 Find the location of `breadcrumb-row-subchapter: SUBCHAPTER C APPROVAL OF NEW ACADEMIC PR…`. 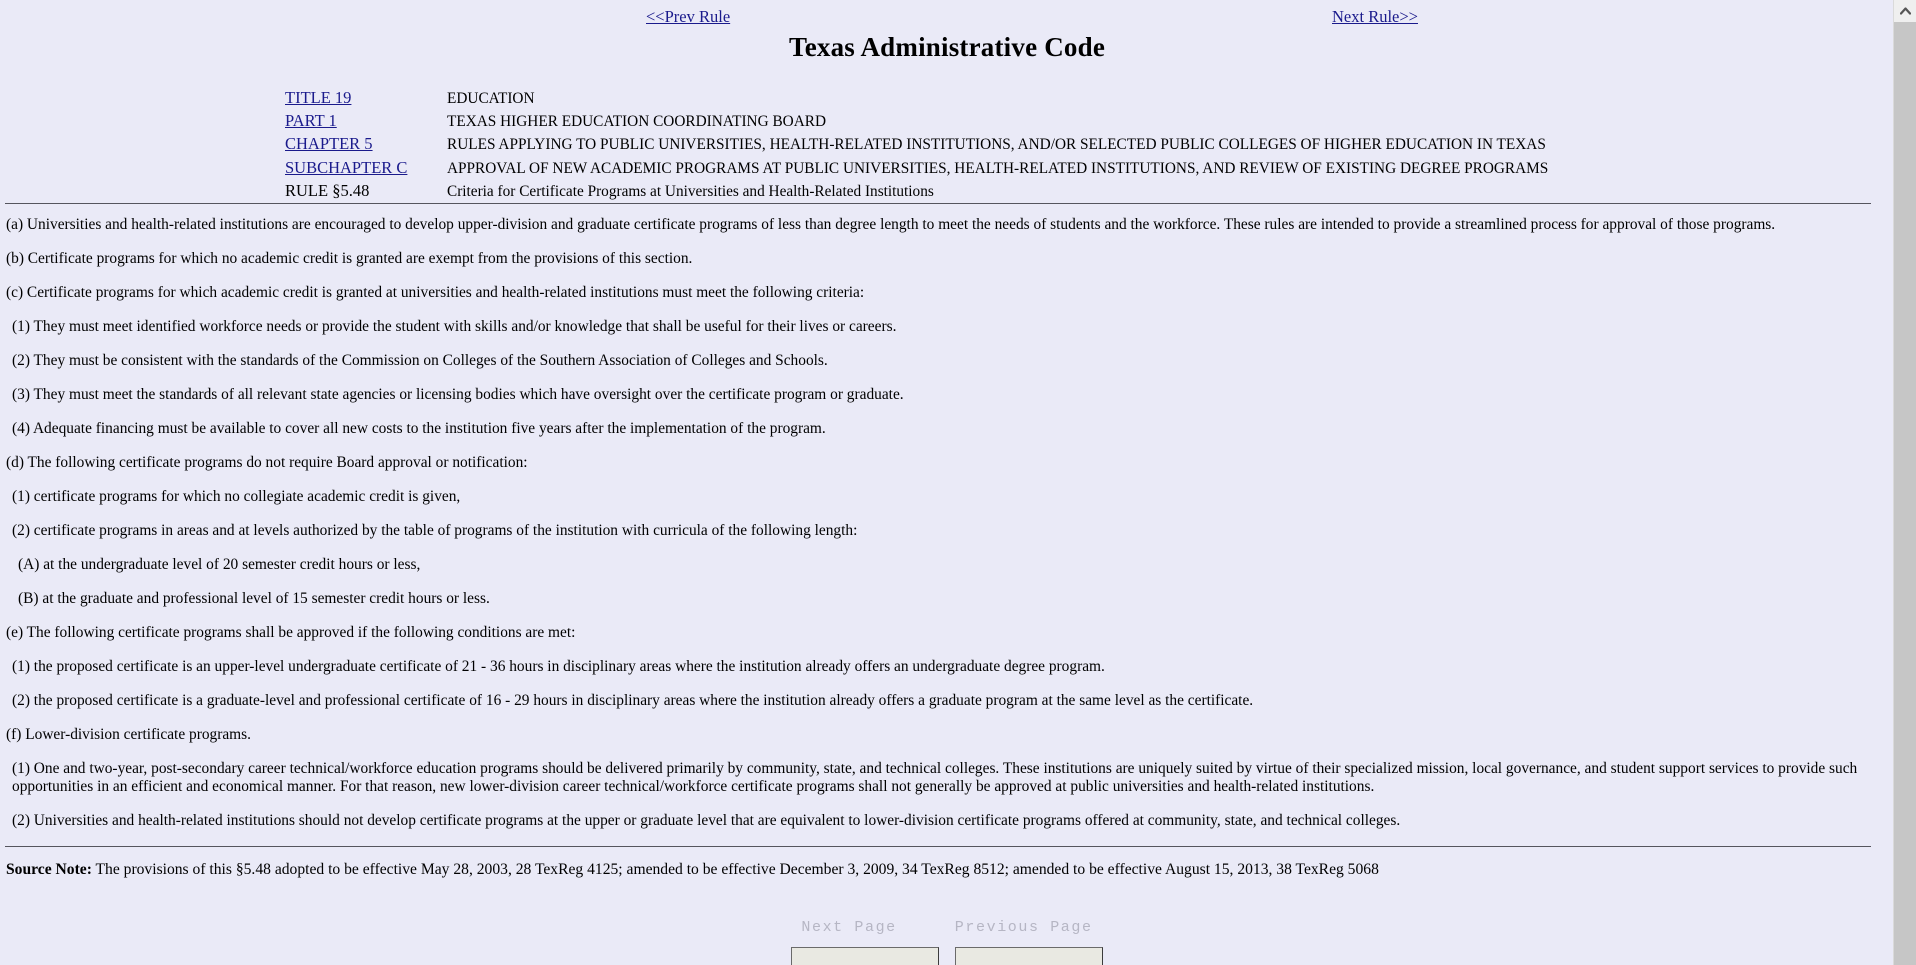

breadcrumb-row-subchapter: SUBCHAPTER C APPROVAL OF NEW ACADEMIC PR… is located at coordinates (1089, 168).